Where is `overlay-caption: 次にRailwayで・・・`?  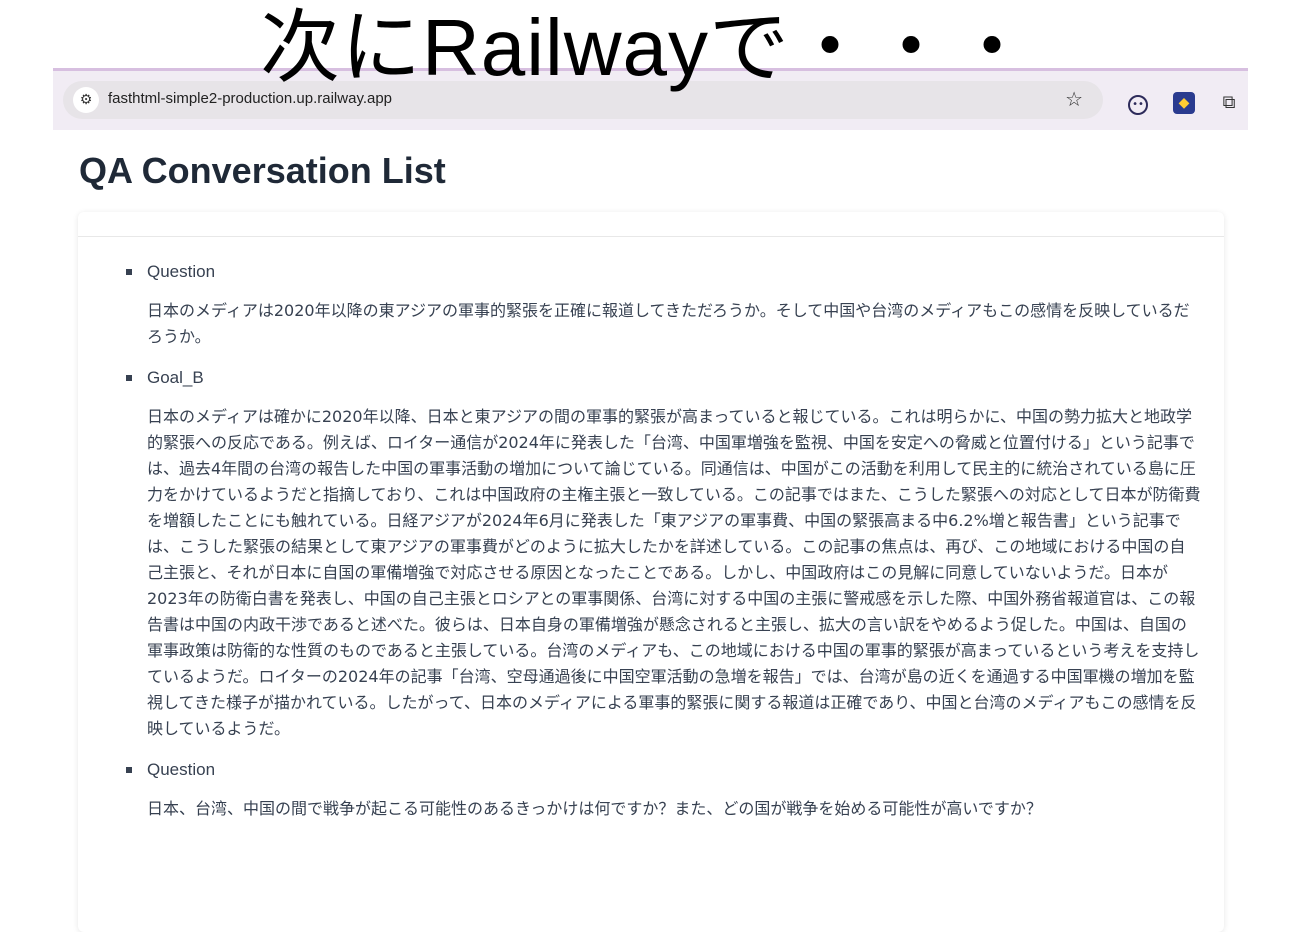
overlay-caption: 次にRailwayで・・・ is located at coordinates (646, 47).